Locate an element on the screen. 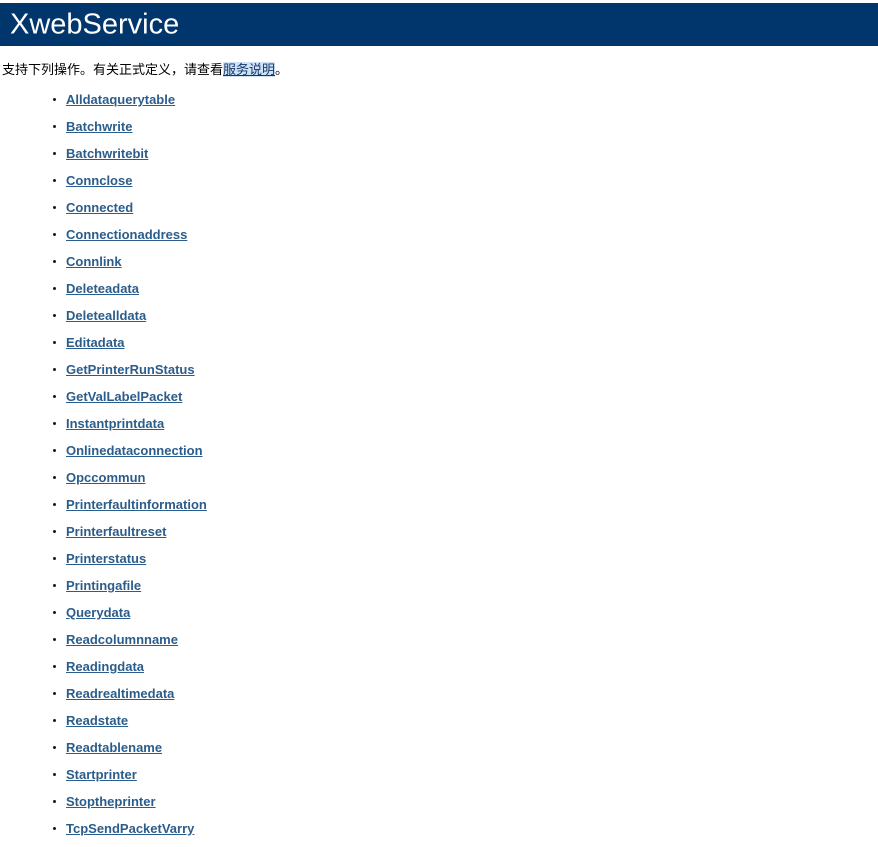  list-item: Readtablename is located at coordinates (130, 747).